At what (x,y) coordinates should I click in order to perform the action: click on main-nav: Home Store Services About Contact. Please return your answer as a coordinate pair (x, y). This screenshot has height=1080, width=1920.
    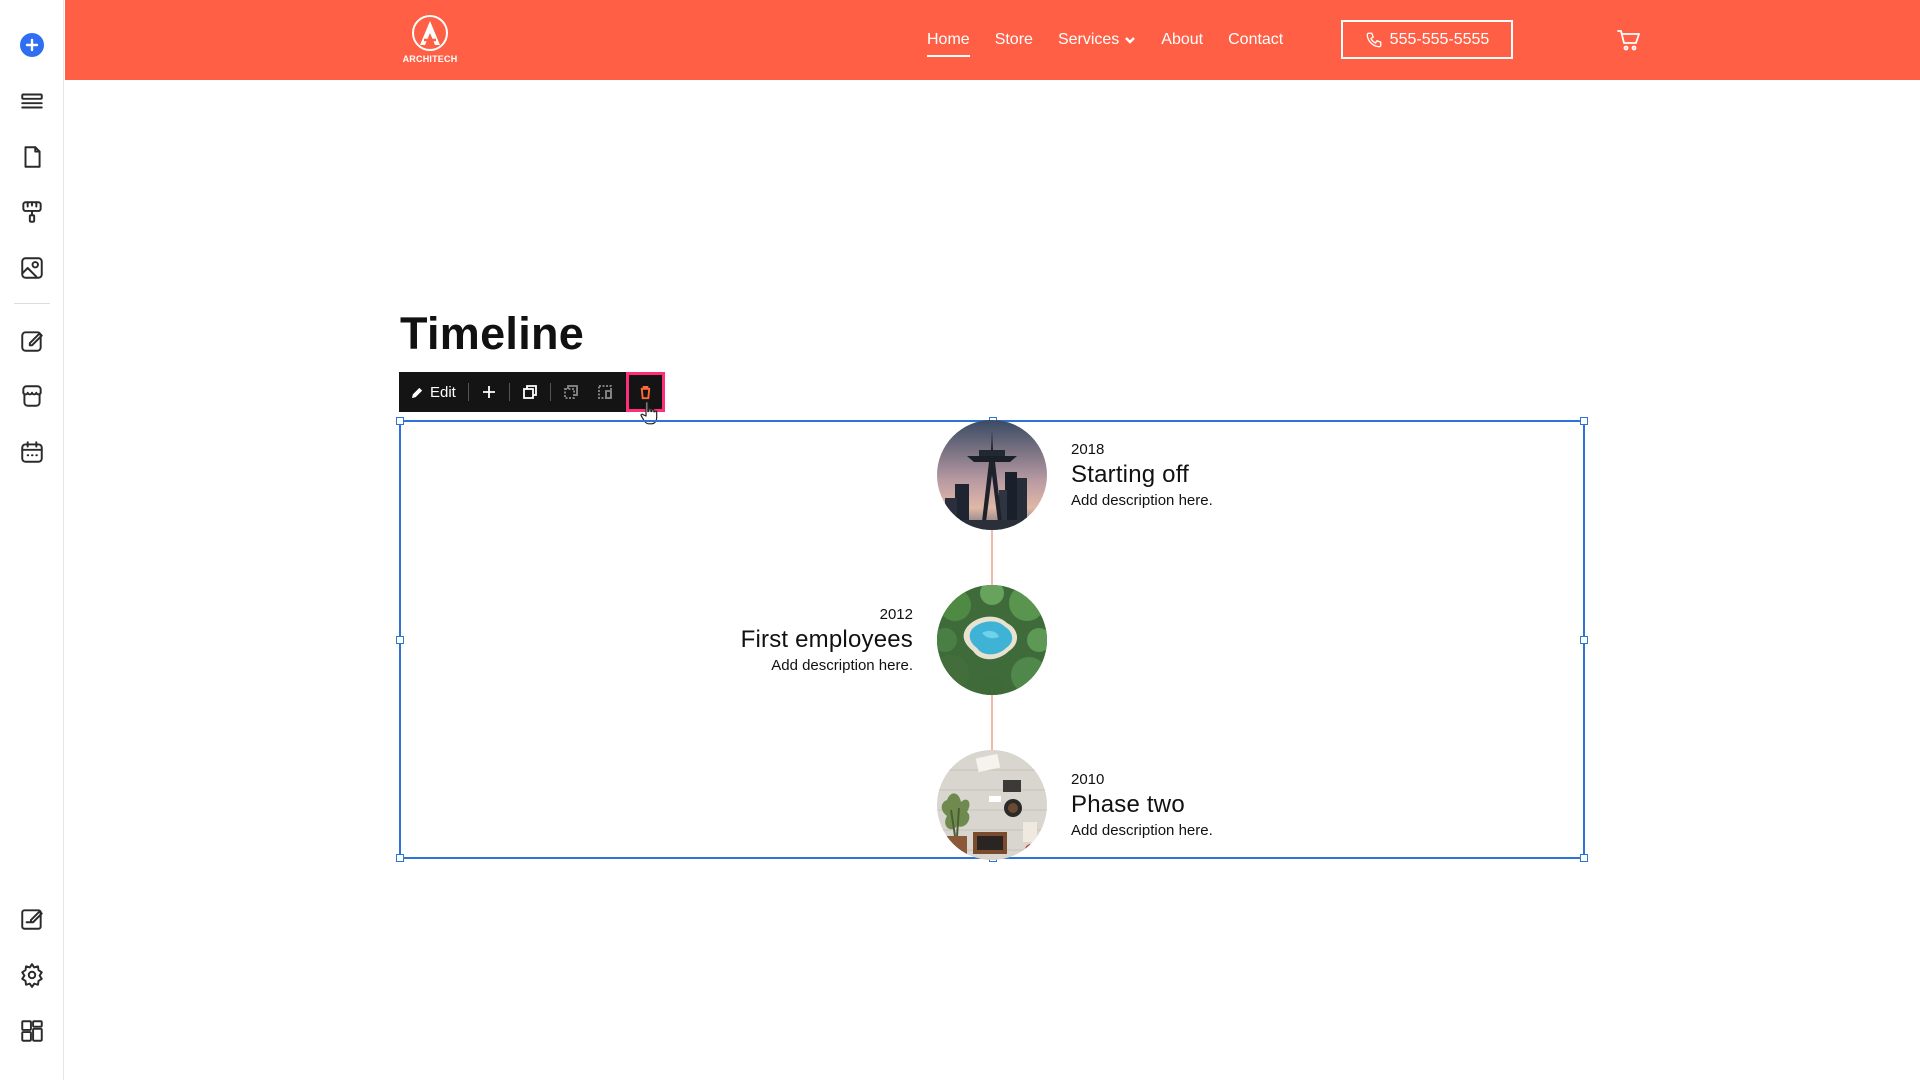
    Looking at the image, I should click on (1117, 43).